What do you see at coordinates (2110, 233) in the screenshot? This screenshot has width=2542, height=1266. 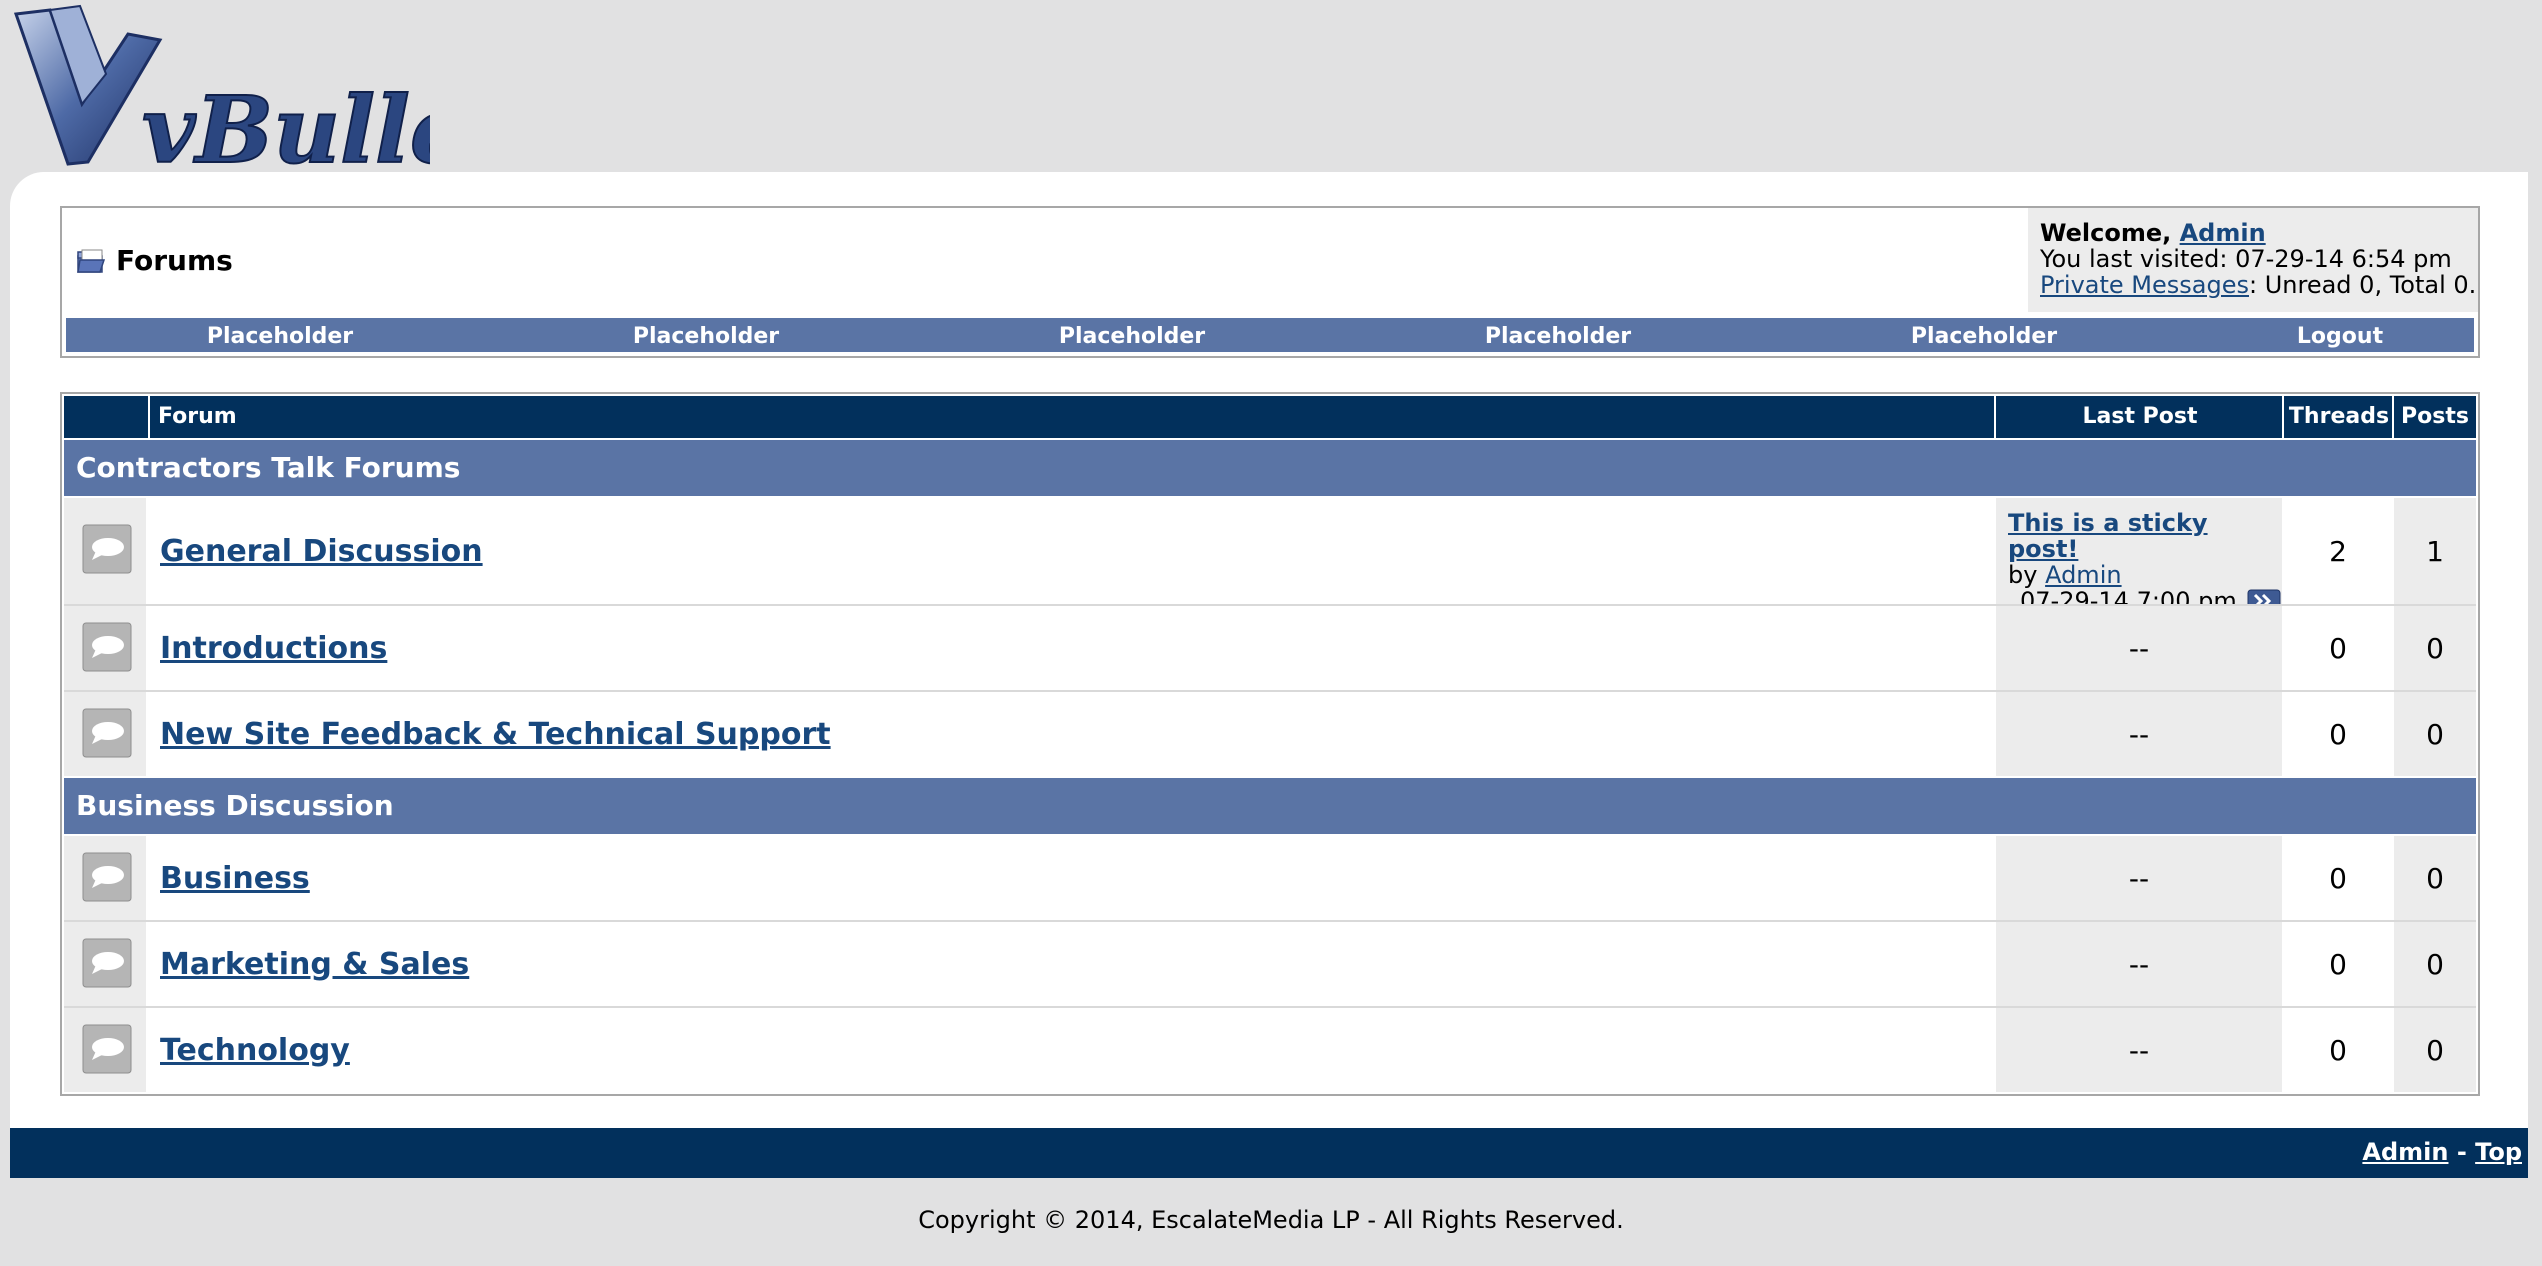 I see `welcome-label: Welcome,` at bounding box center [2110, 233].